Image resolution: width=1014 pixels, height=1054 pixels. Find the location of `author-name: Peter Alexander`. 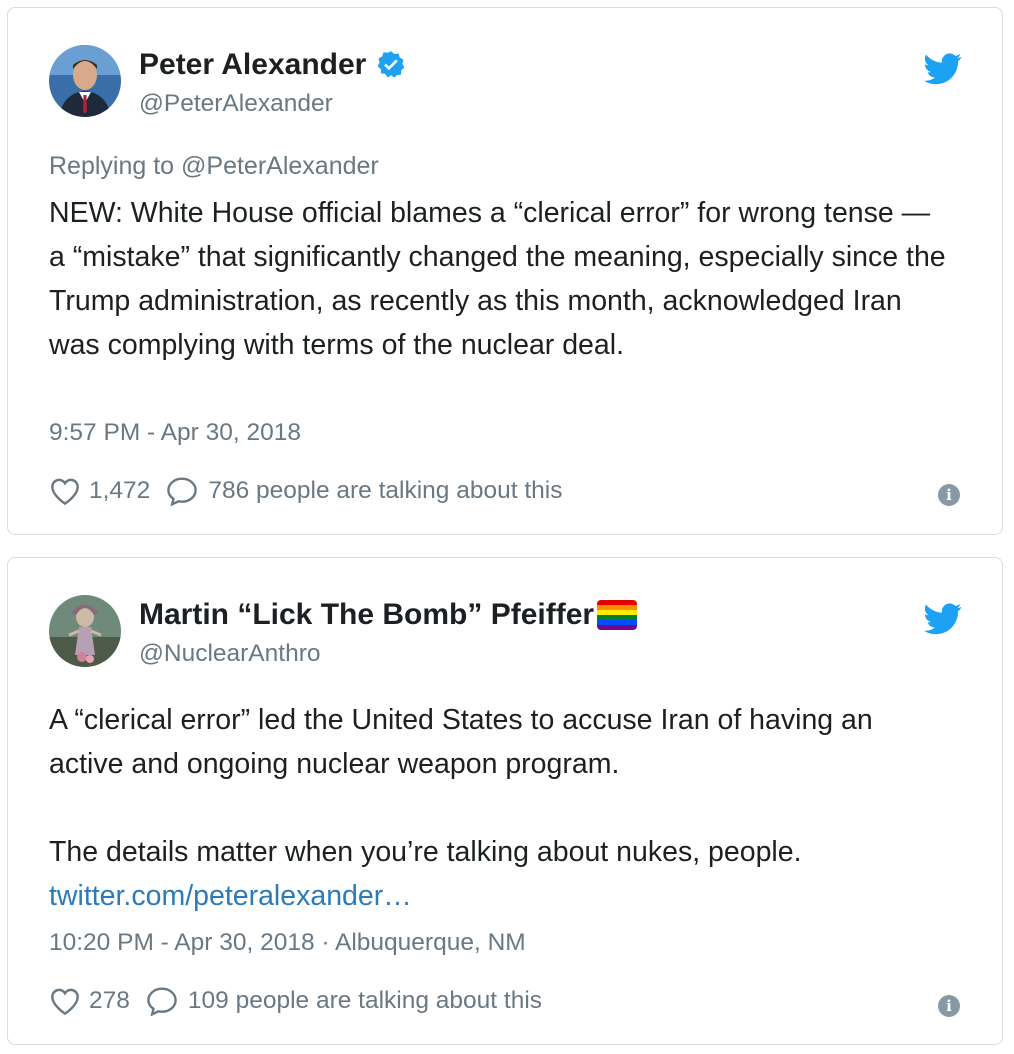

author-name: Peter Alexander is located at coordinates (272, 65).